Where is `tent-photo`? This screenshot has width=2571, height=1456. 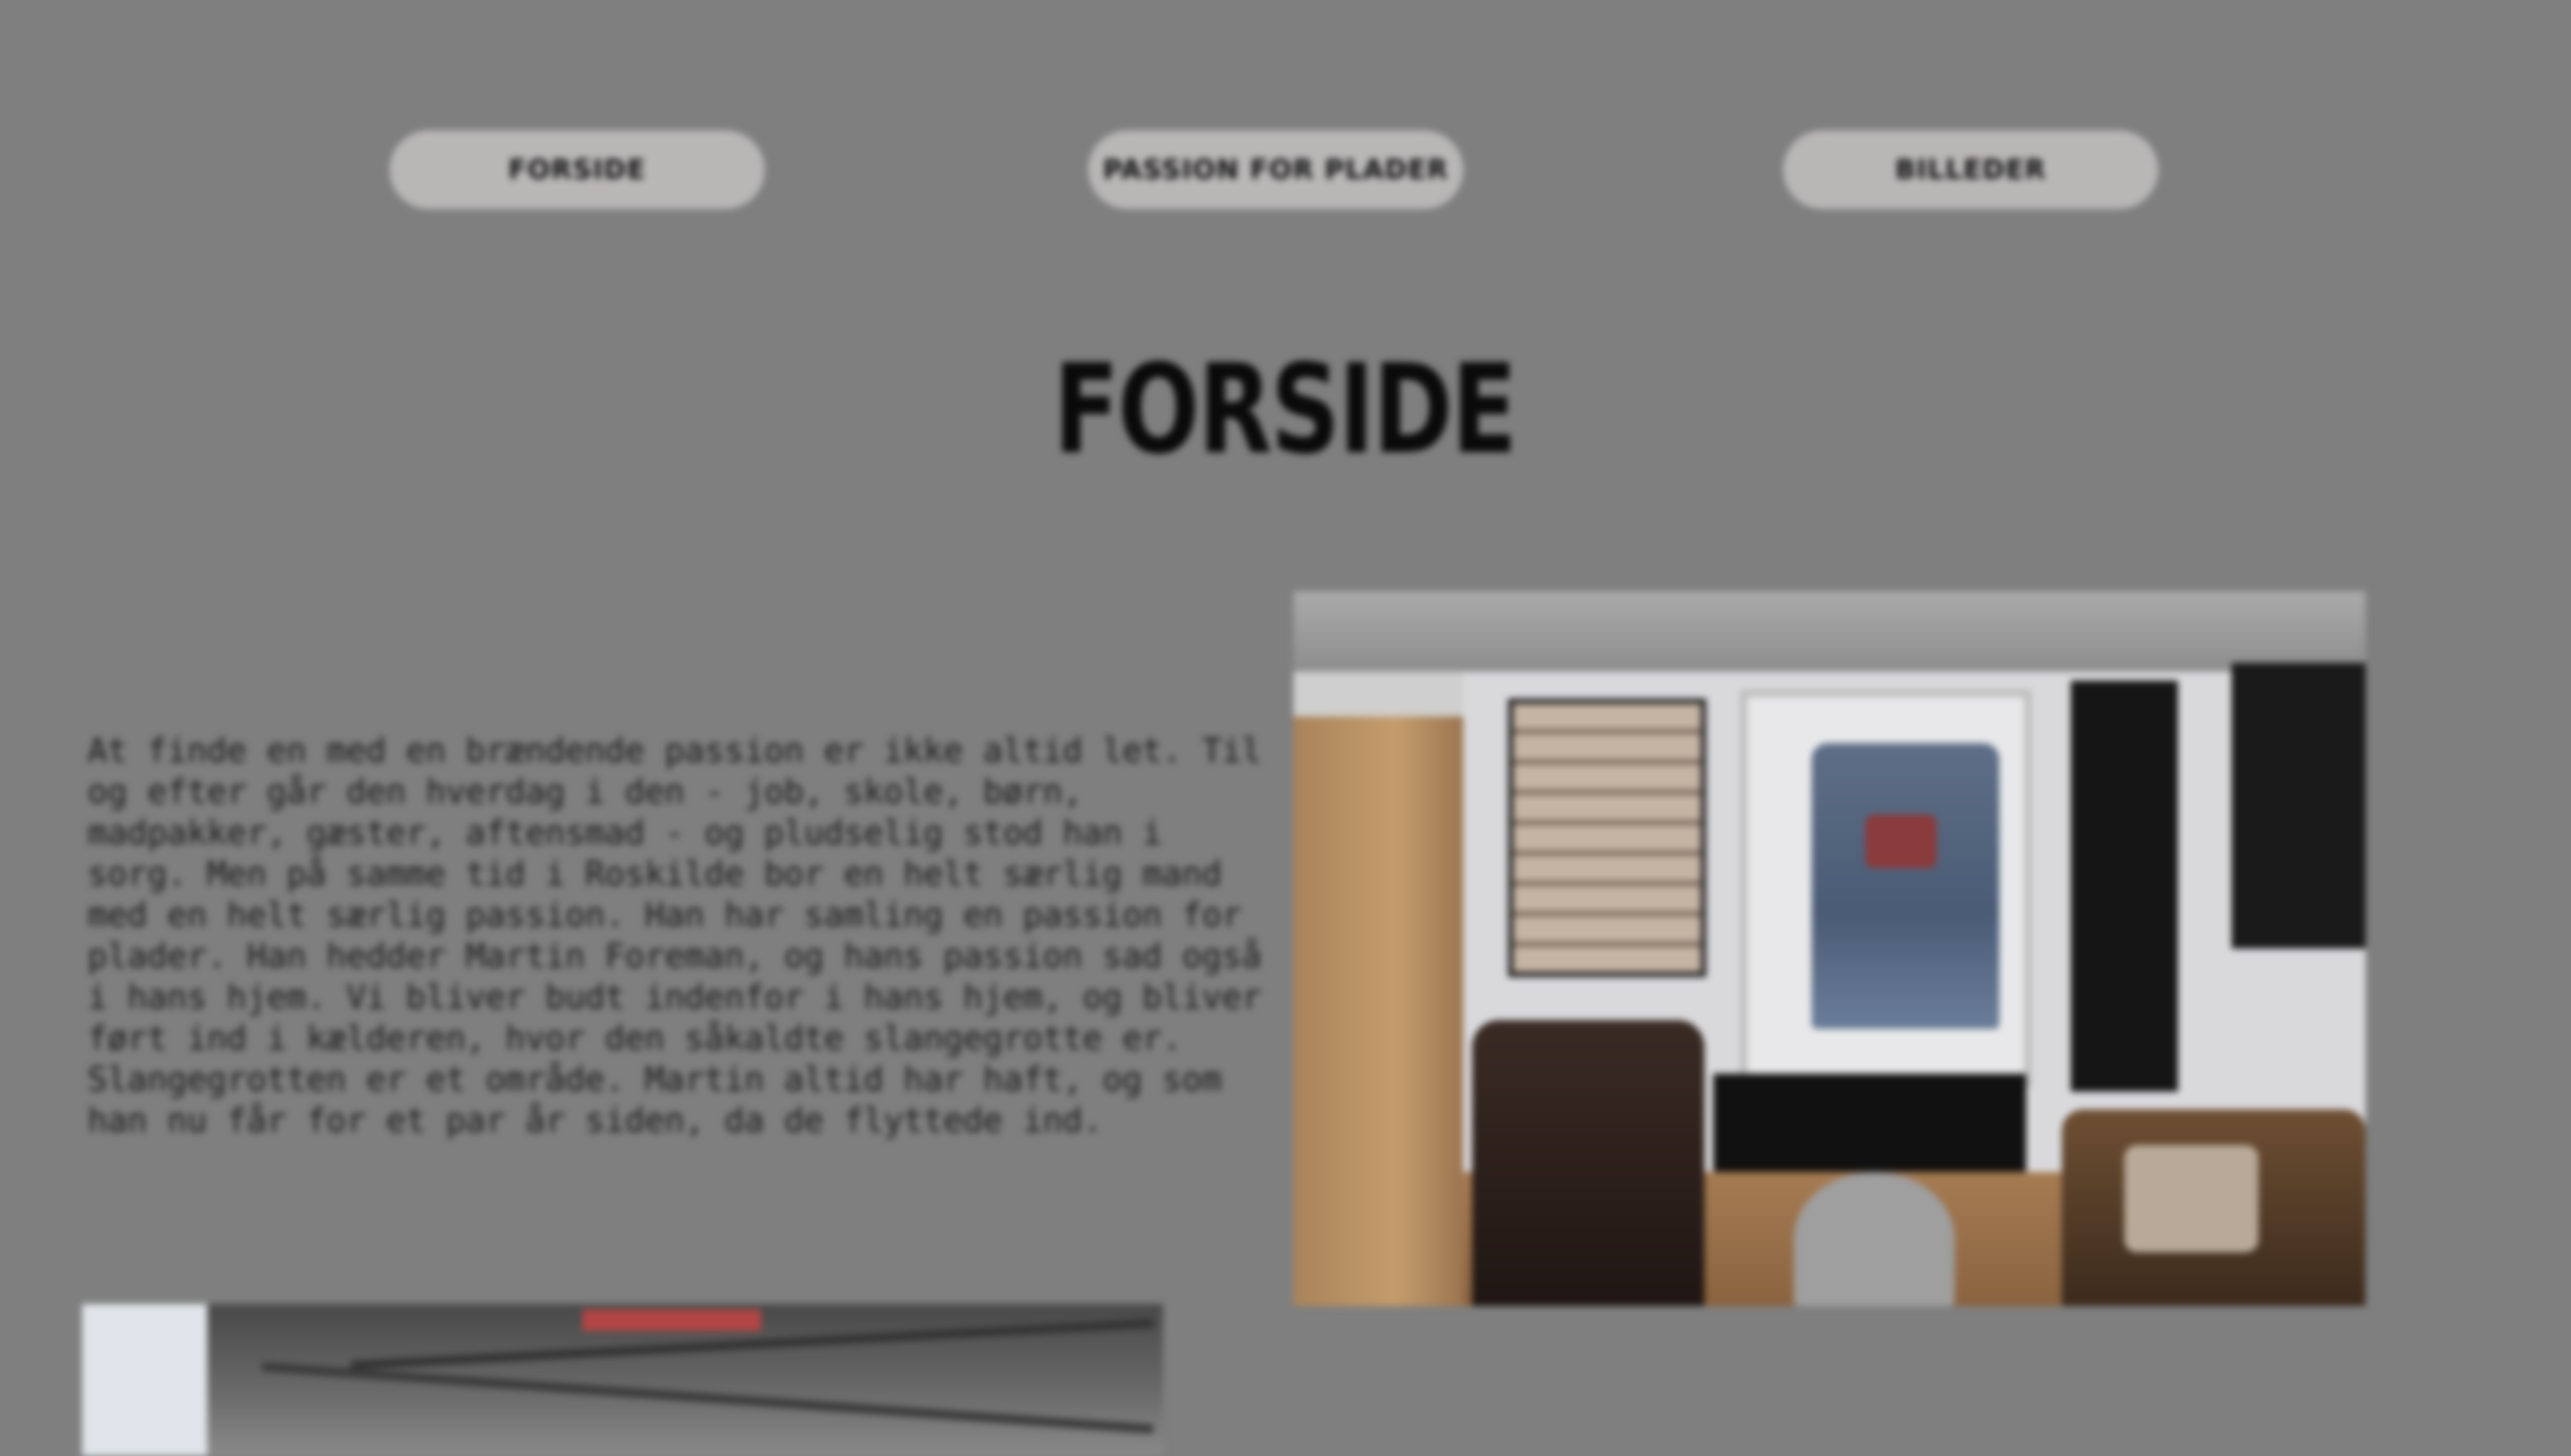
tent-photo is located at coordinates (622, 1380).